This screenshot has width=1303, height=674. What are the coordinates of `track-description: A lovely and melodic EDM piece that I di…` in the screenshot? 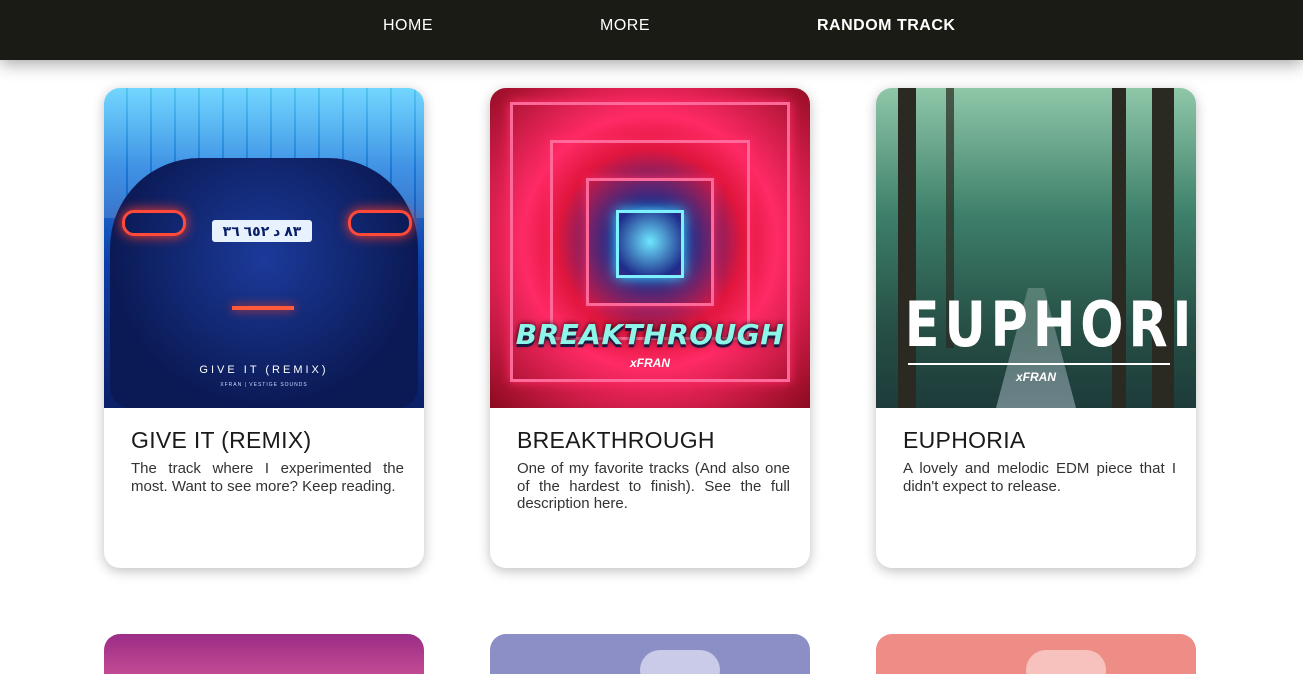 It's located at (1039, 477).